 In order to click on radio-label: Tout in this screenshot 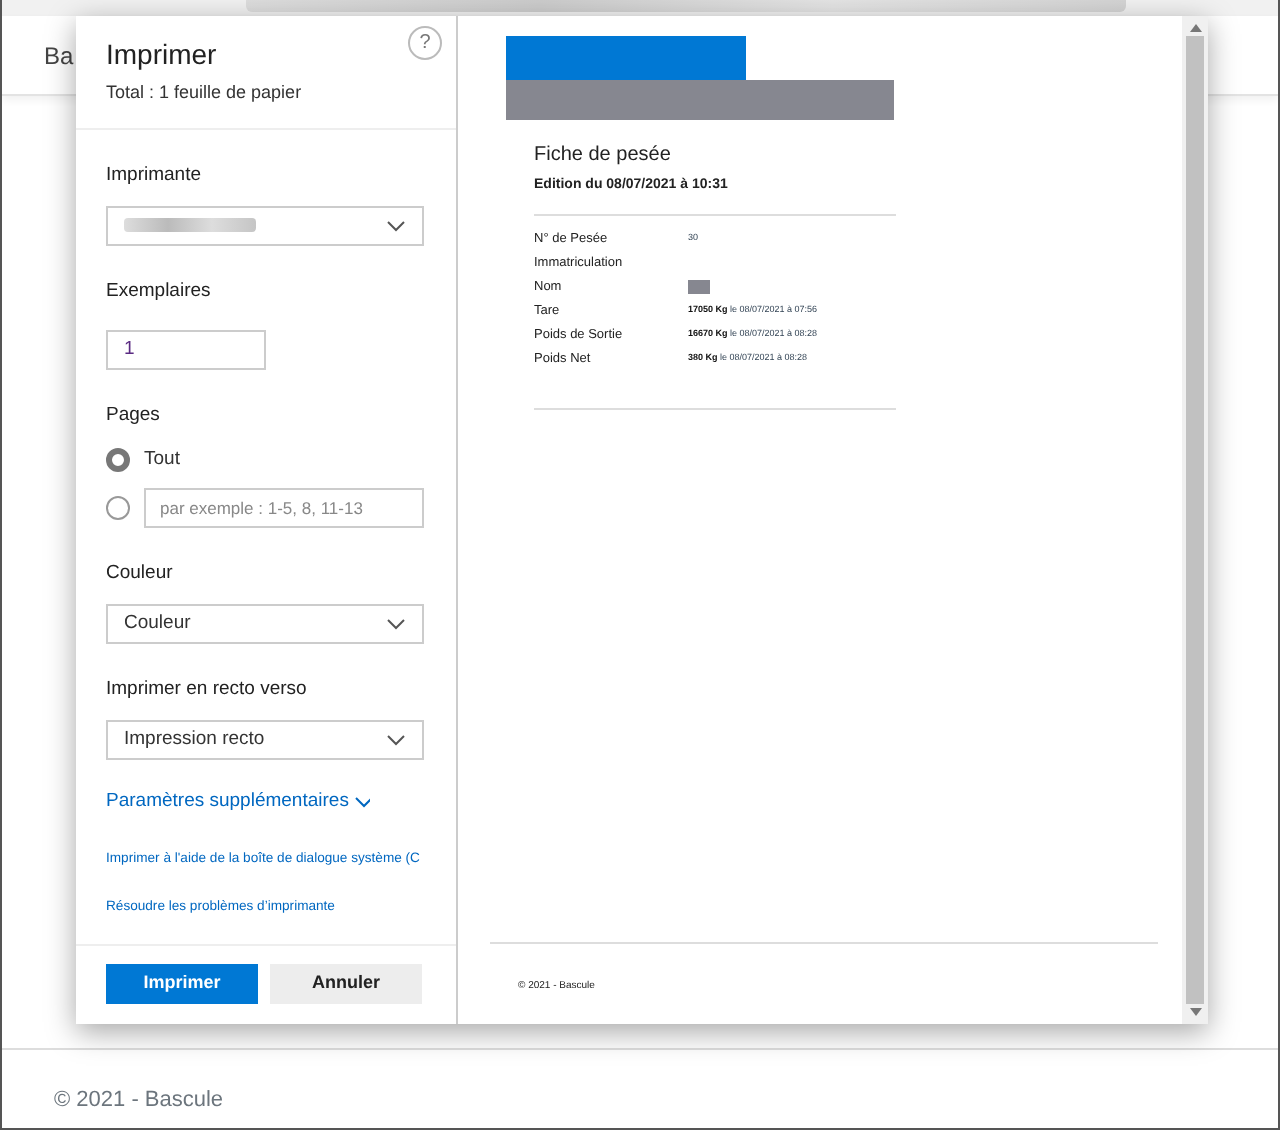, I will do `click(162, 460)`.